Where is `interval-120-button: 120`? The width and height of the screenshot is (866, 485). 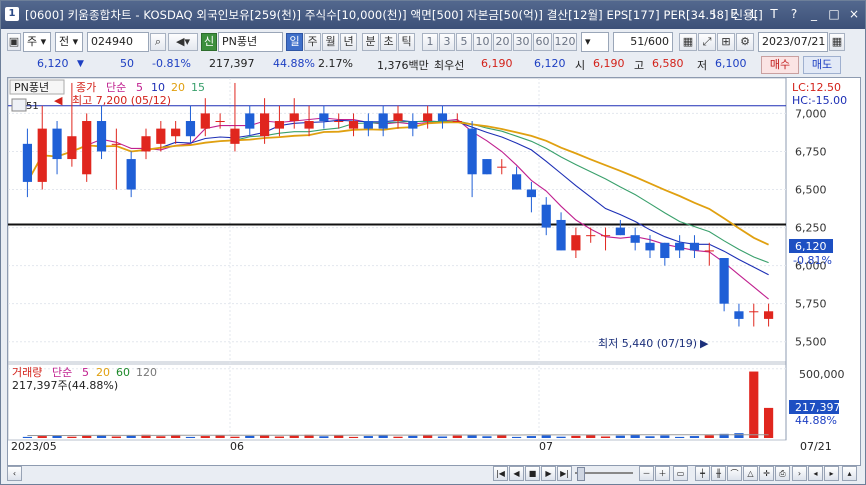
interval-120-button: 120 is located at coordinates (565, 42).